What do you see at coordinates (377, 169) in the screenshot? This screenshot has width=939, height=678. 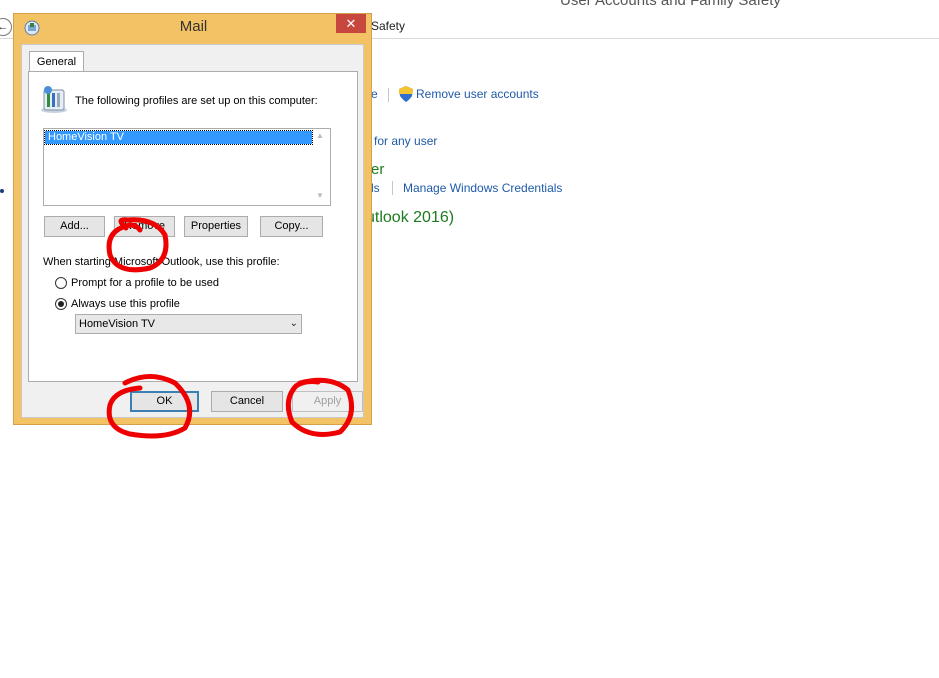 I see `section-heading-partial: er` at bounding box center [377, 169].